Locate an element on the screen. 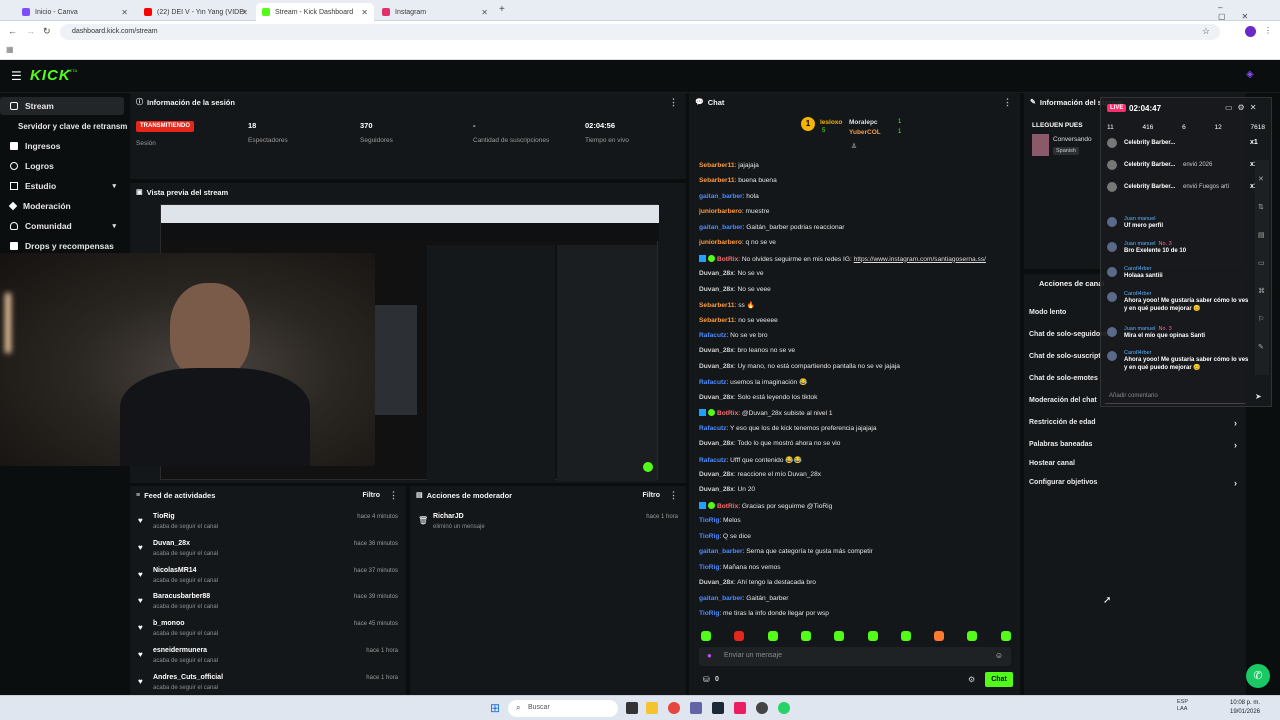 The width and height of the screenshot is (1280, 720). sidebar-item-ingresos: Ingresos is located at coordinates (62, 146).